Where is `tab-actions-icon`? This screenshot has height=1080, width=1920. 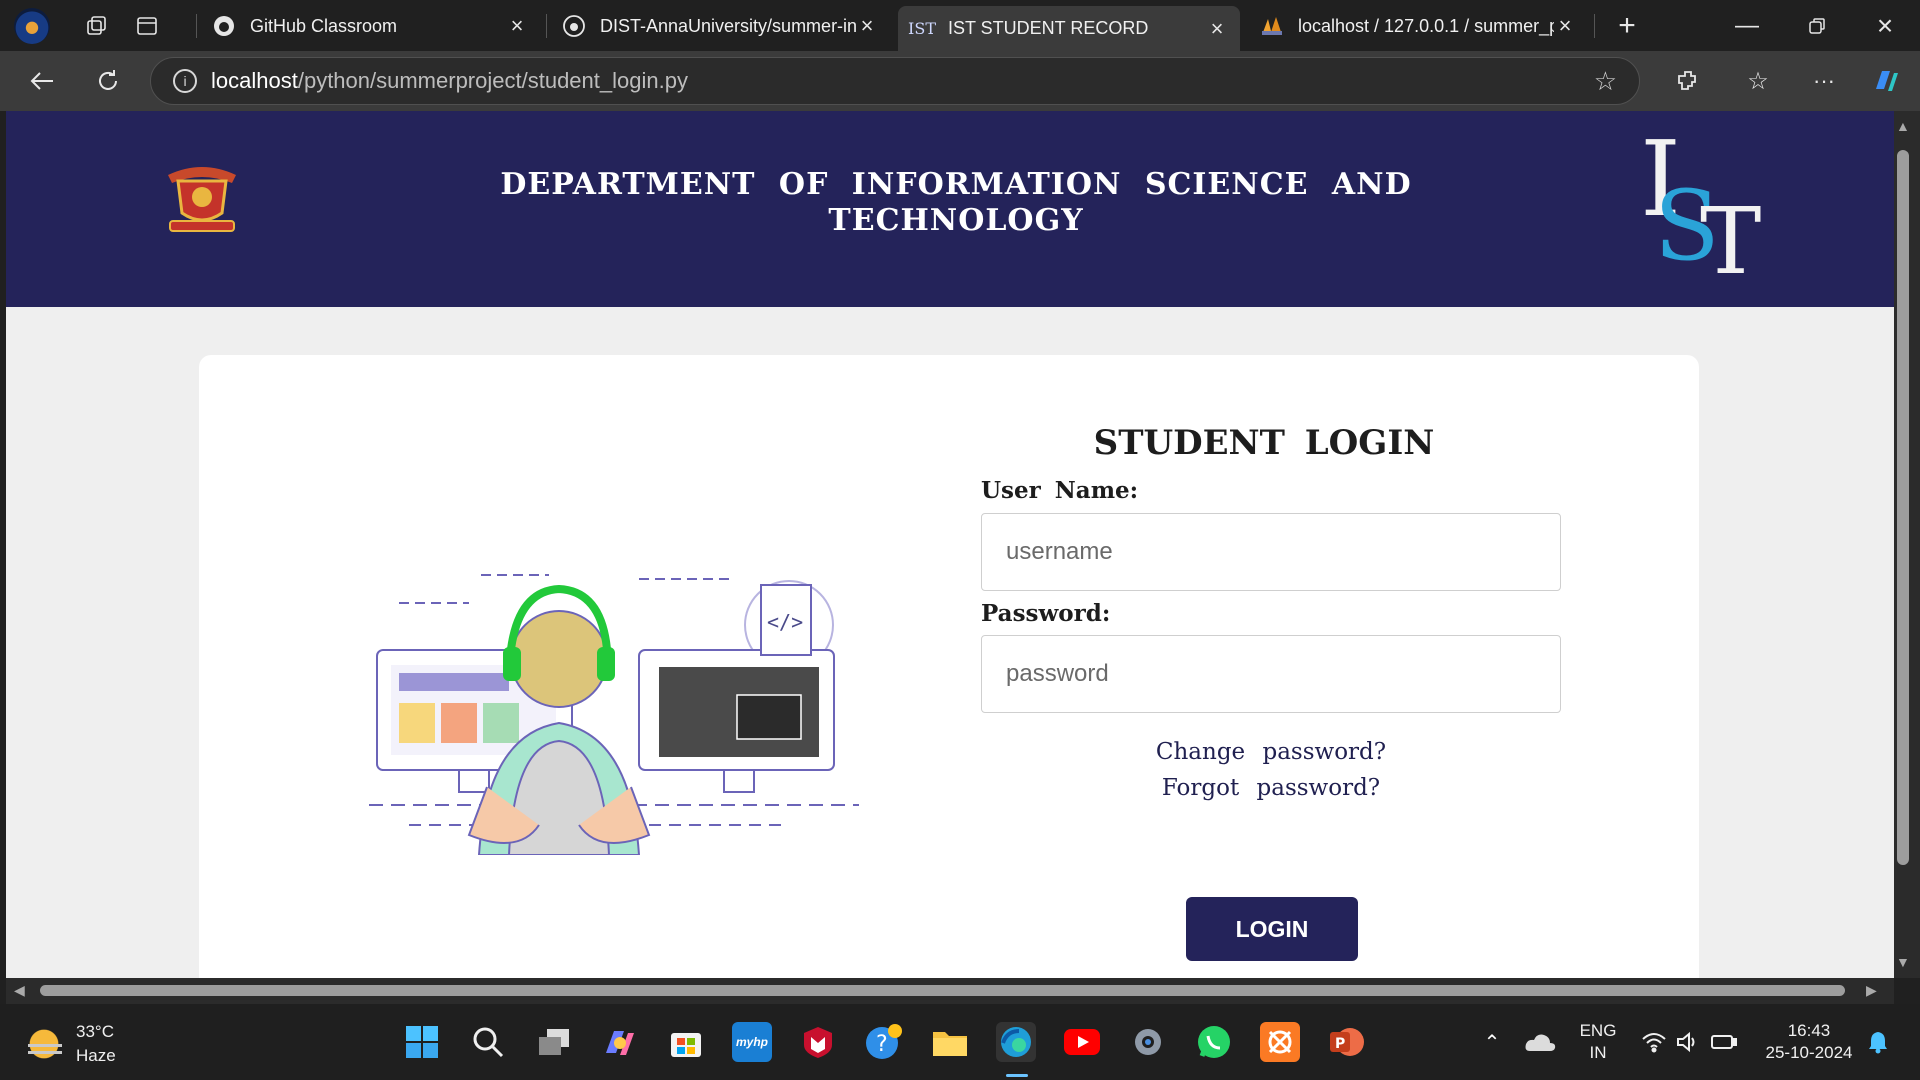 tab-actions-icon is located at coordinates (147, 26).